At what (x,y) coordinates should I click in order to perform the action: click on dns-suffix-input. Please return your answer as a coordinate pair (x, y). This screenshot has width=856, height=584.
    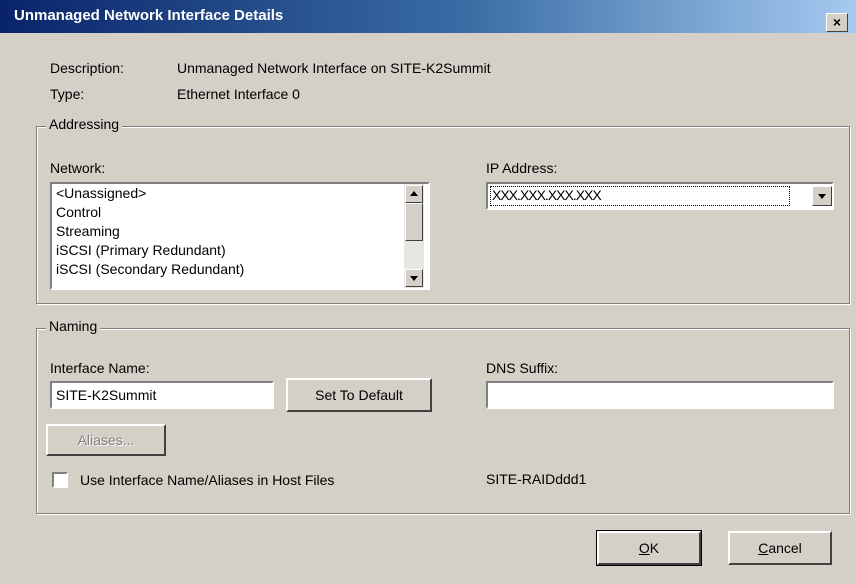
    Looking at the image, I should click on (660, 395).